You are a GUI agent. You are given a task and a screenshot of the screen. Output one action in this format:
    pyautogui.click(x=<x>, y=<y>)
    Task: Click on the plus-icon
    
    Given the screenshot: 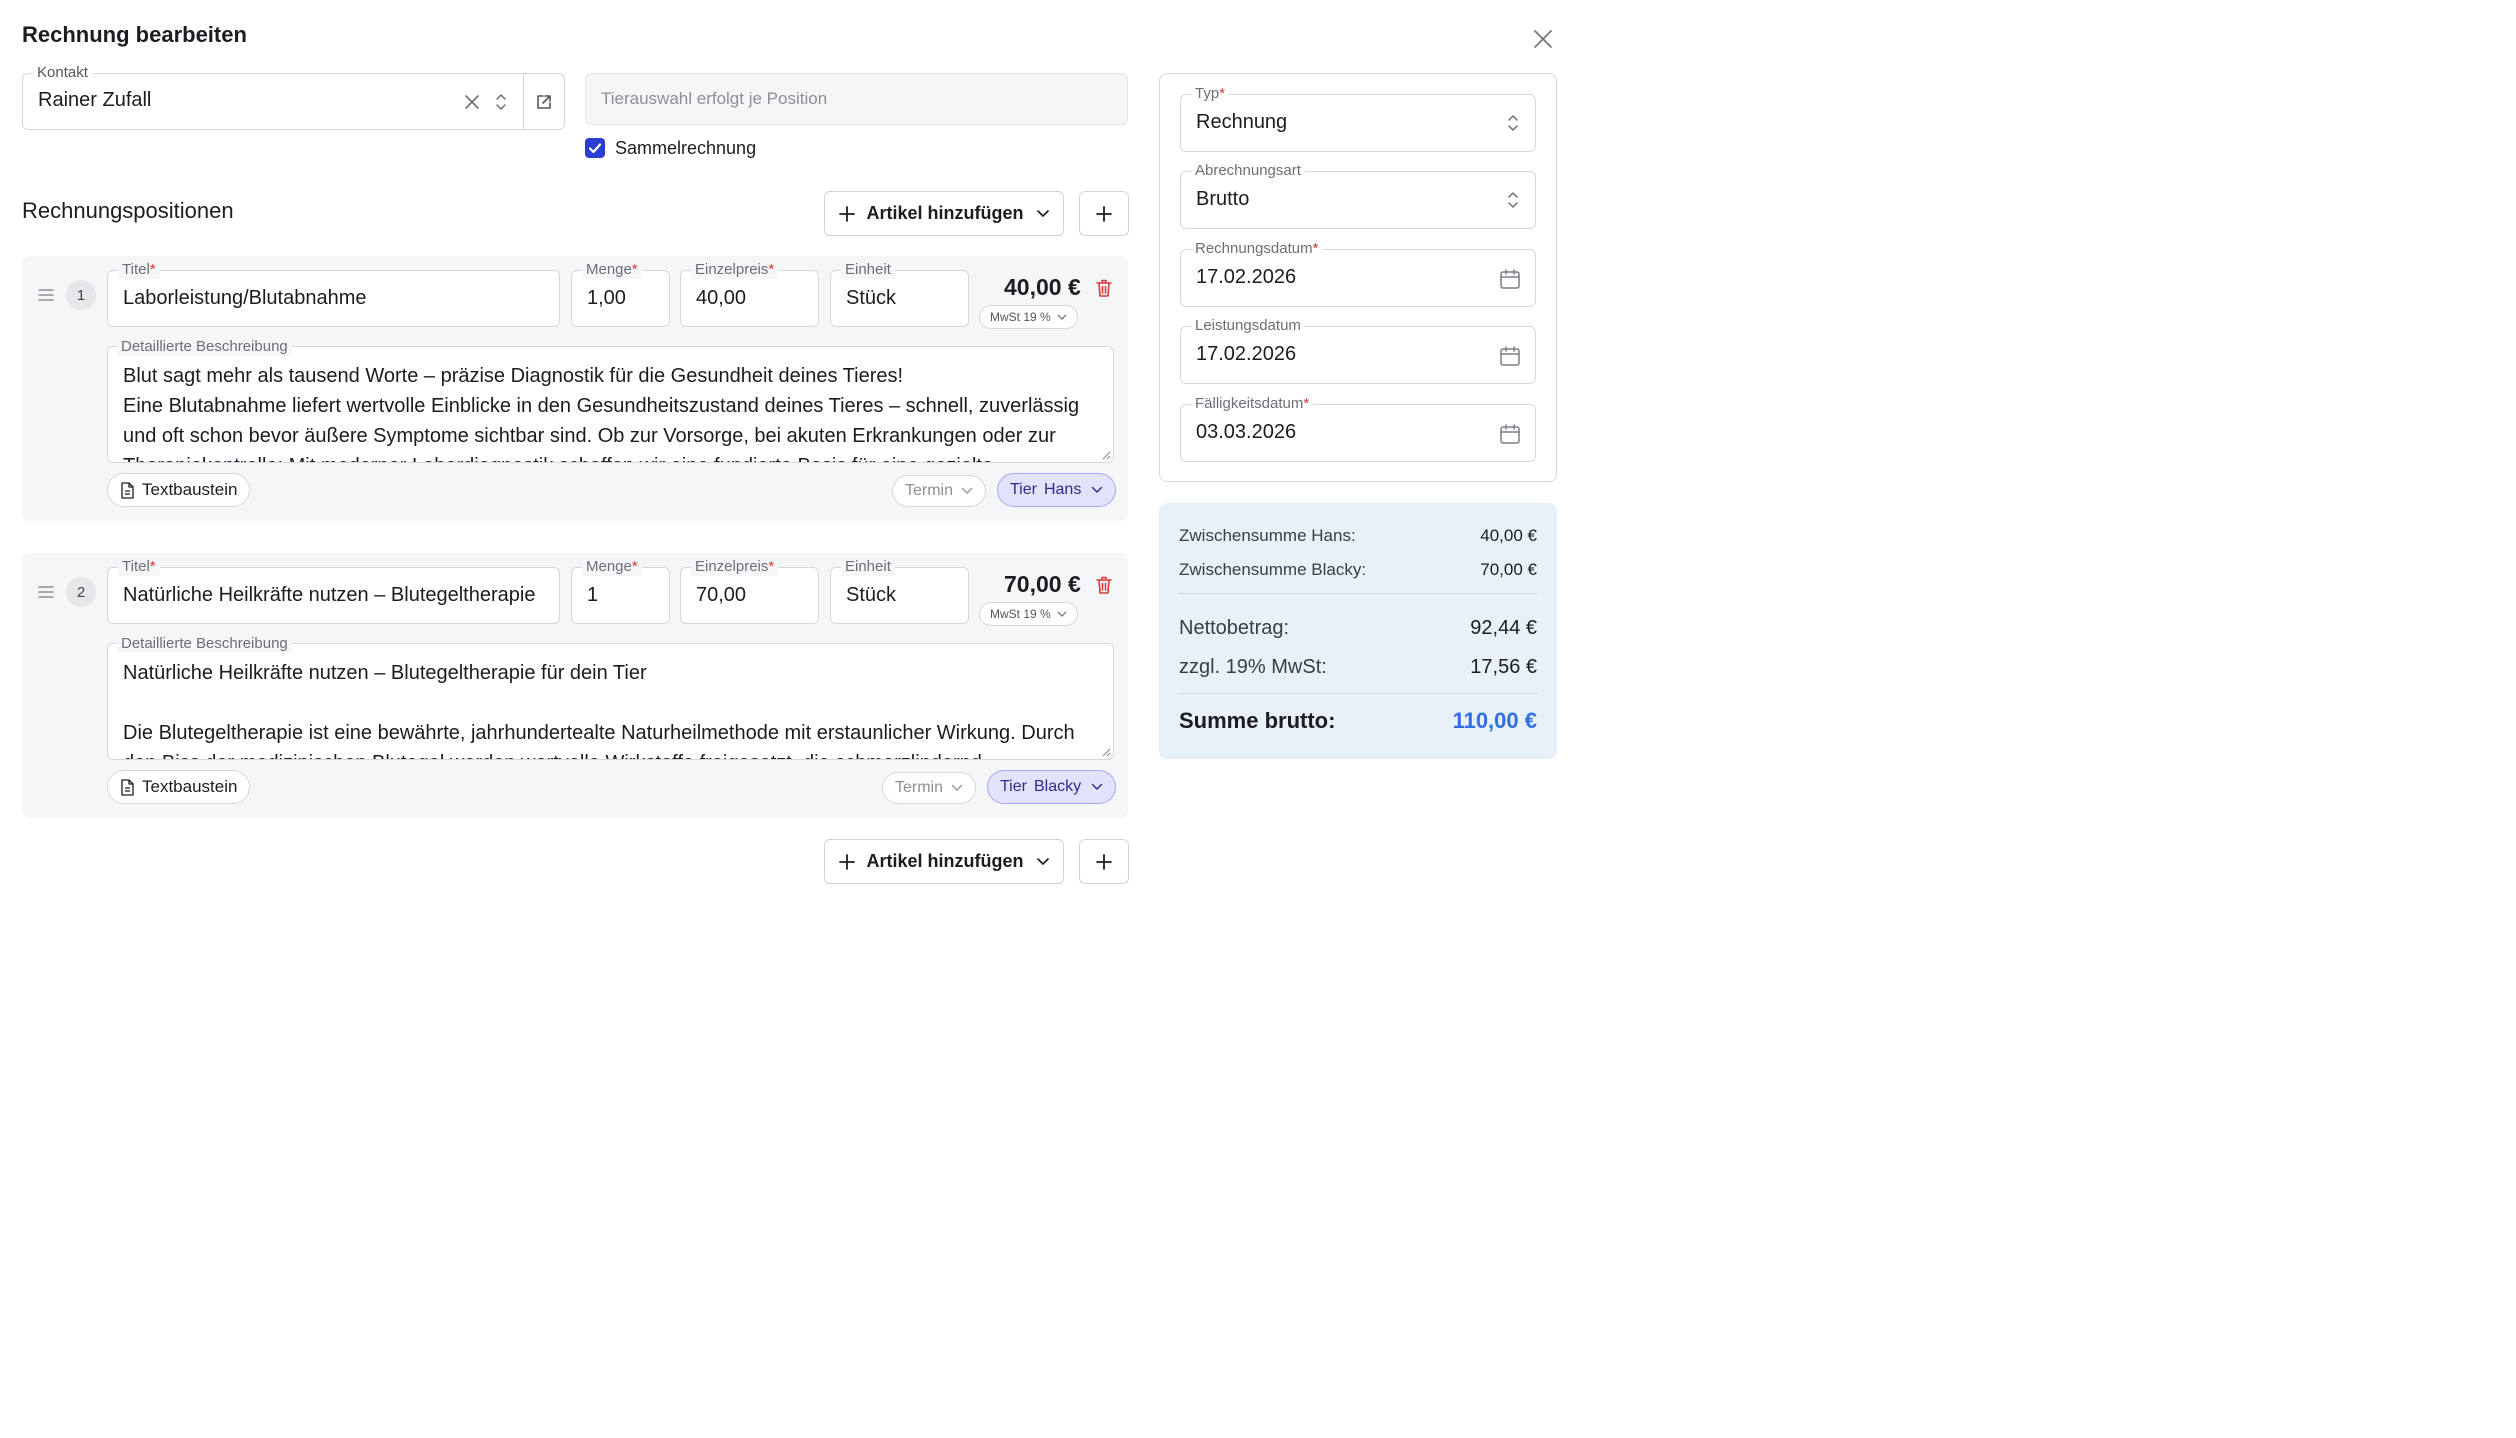 What is the action you would take?
    pyautogui.click(x=1104, y=213)
    